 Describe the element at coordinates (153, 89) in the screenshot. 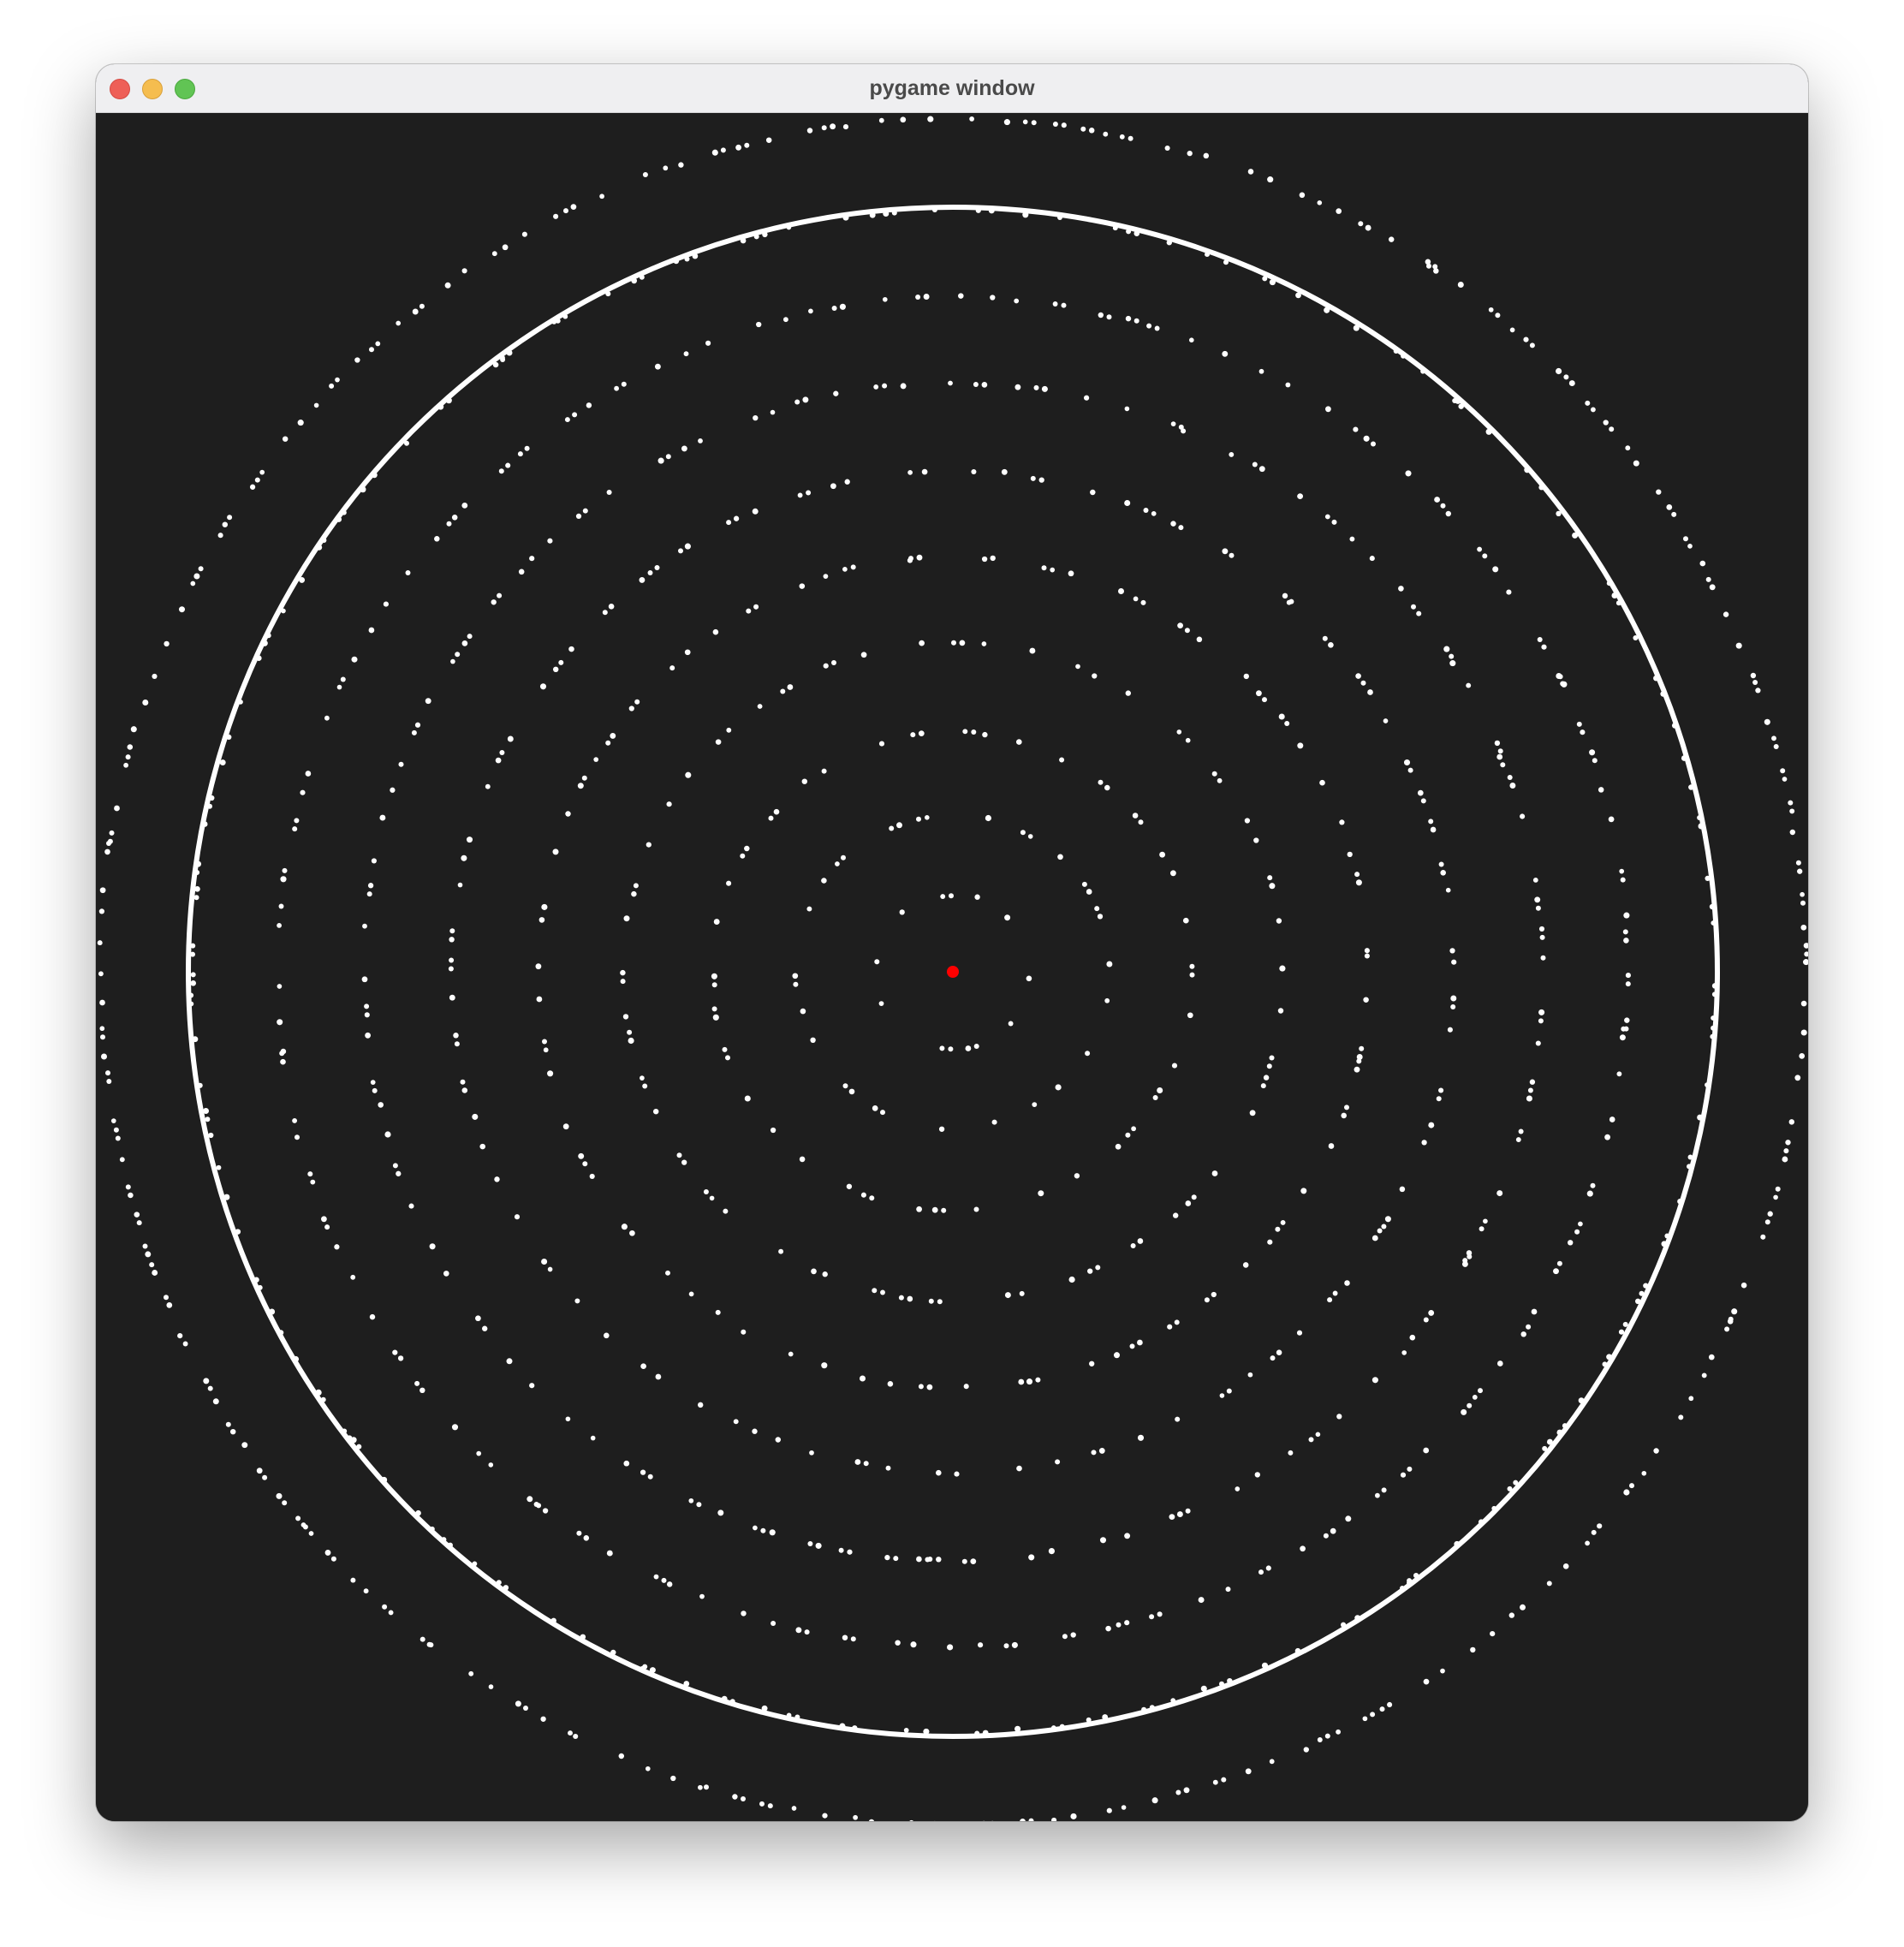

I see `minimize-button` at that location.